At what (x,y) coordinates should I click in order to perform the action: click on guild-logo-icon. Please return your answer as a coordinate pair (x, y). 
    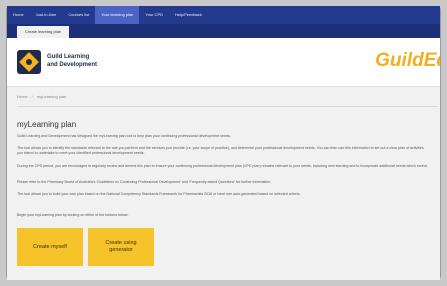
    Looking at the image, I should click on (29, 62).